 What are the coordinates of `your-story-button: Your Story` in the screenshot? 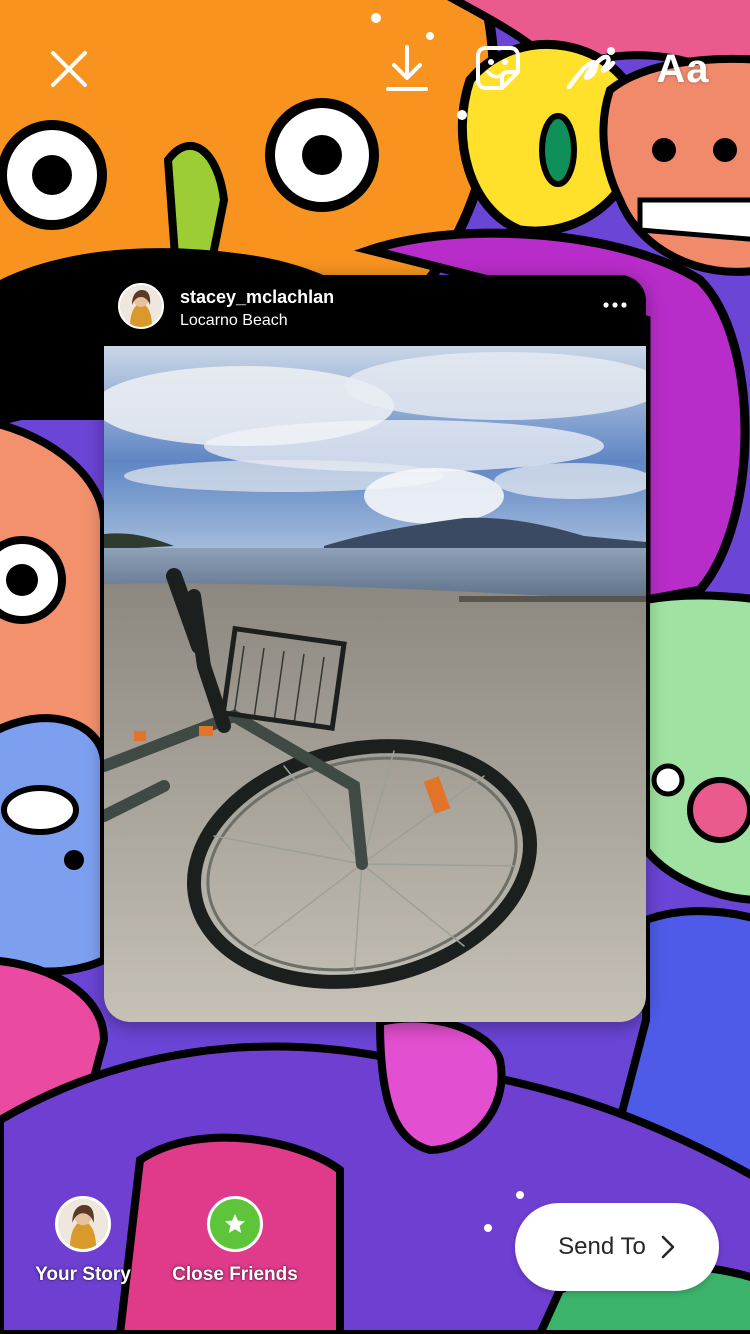 It's located at (83, 1241).